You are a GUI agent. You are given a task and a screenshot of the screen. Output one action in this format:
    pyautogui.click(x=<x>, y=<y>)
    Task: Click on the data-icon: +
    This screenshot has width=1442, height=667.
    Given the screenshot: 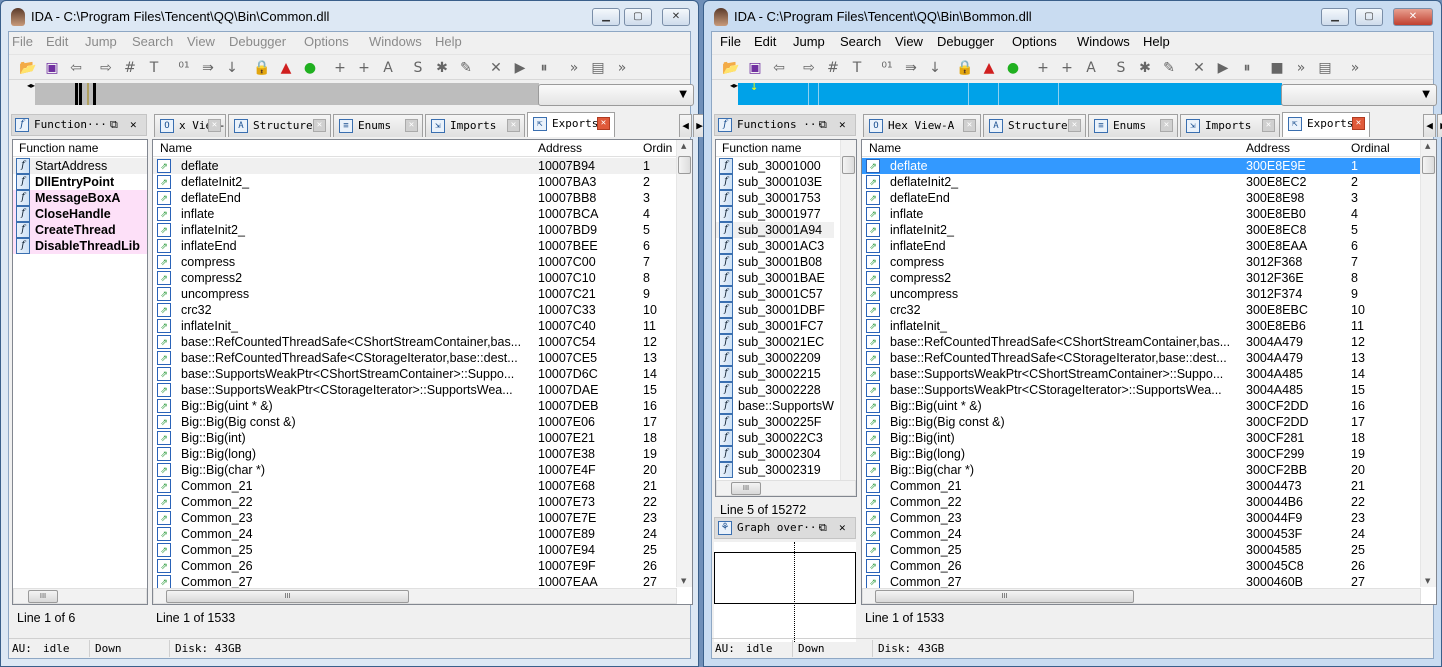 What is the action you would take?
    pyautogui.click(x=364, y=68)
    